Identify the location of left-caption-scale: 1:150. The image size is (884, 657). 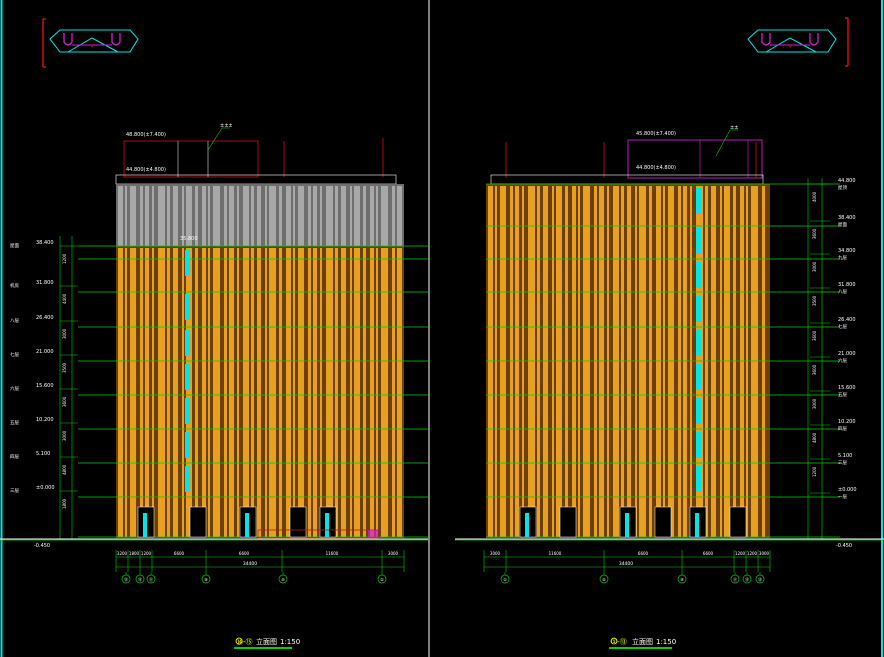
(290, 642).